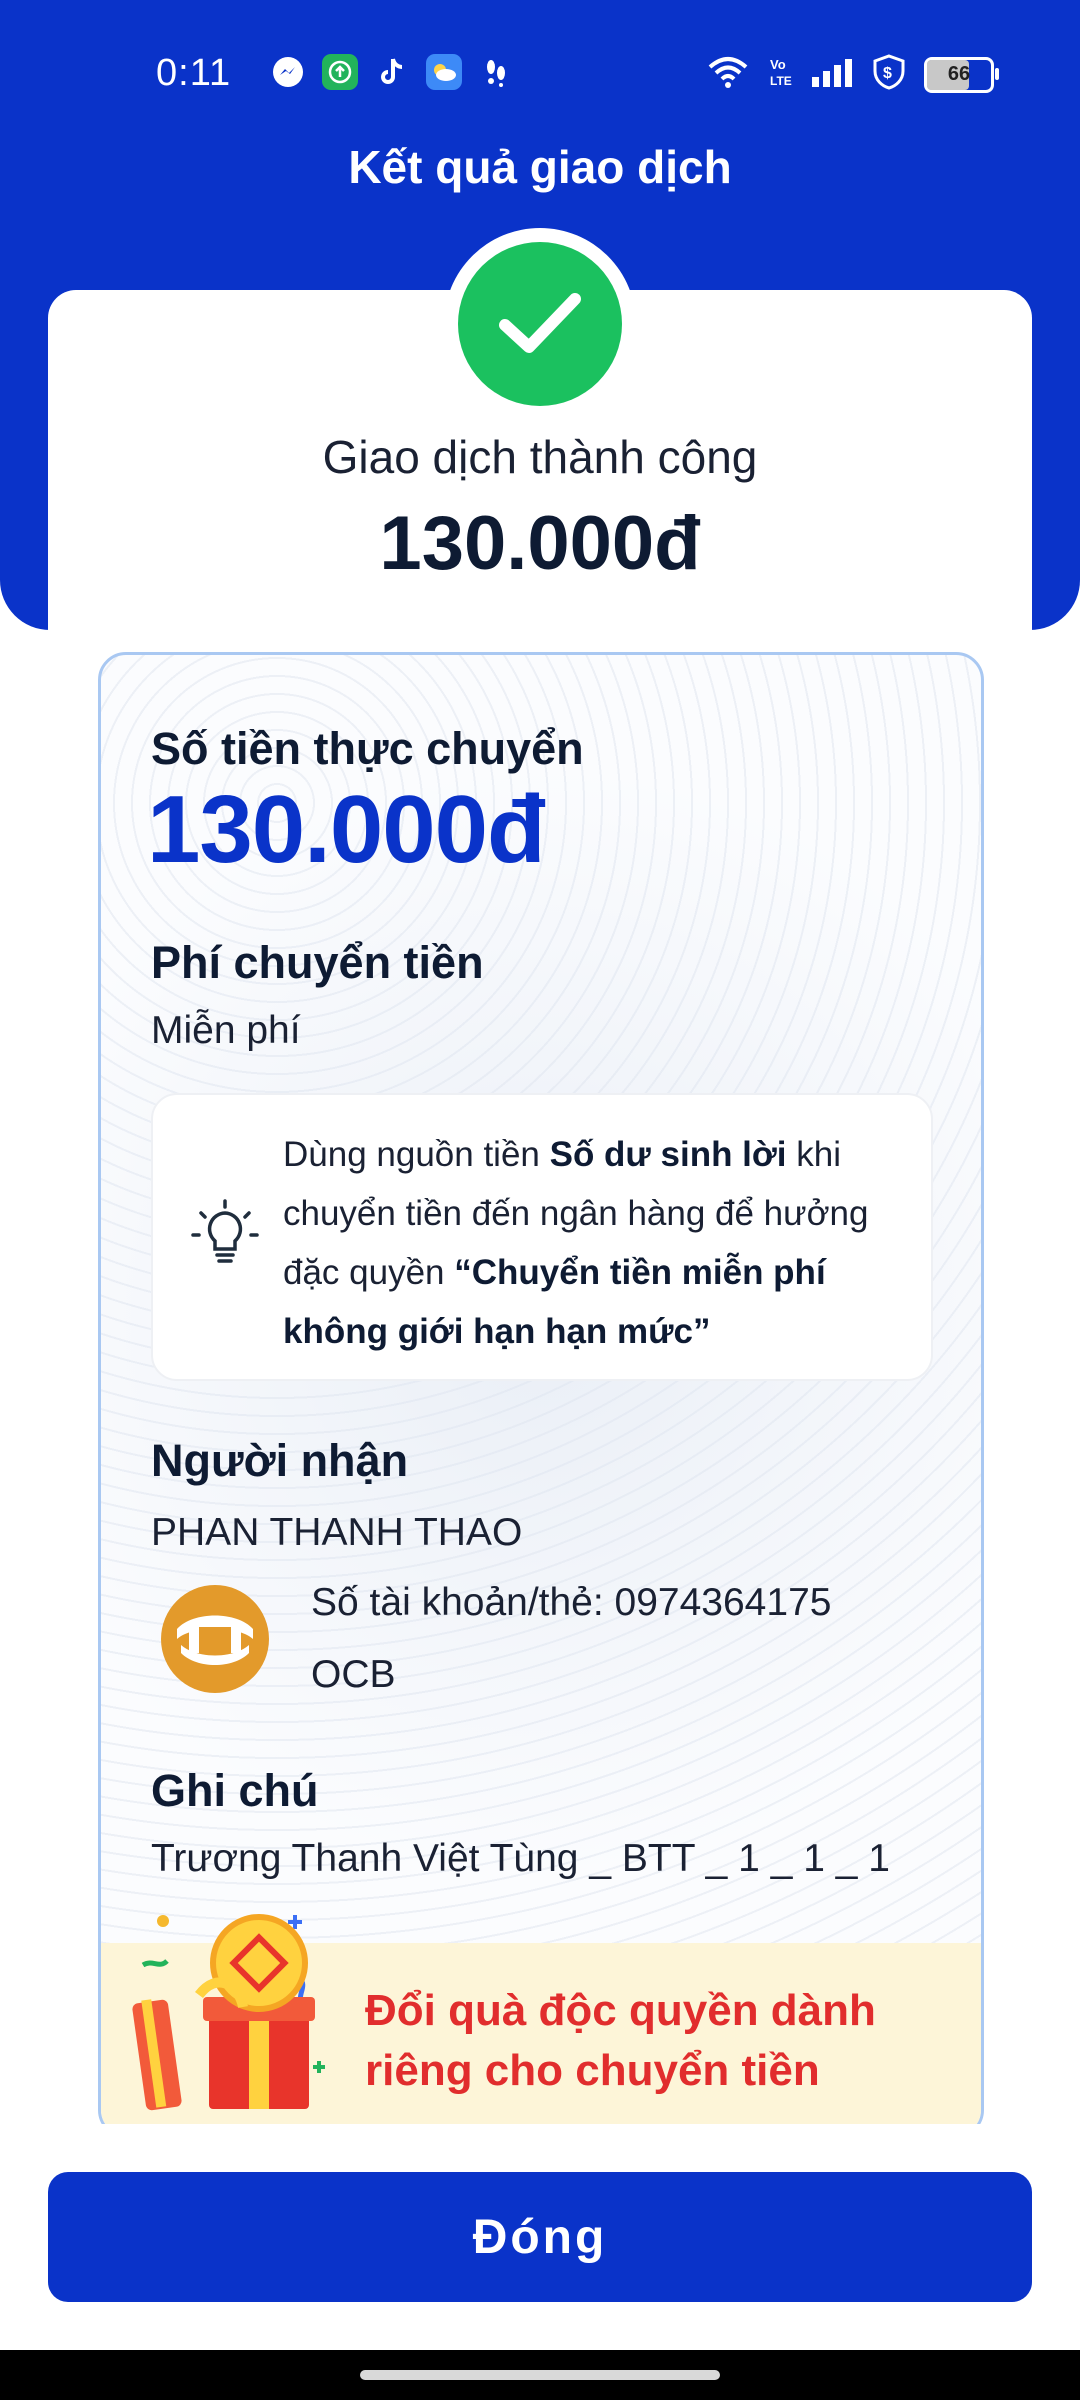  What do you see at coordinates (444, 72) in the screenshot?
I see `weather-icon` at bounding box center [444, 72].